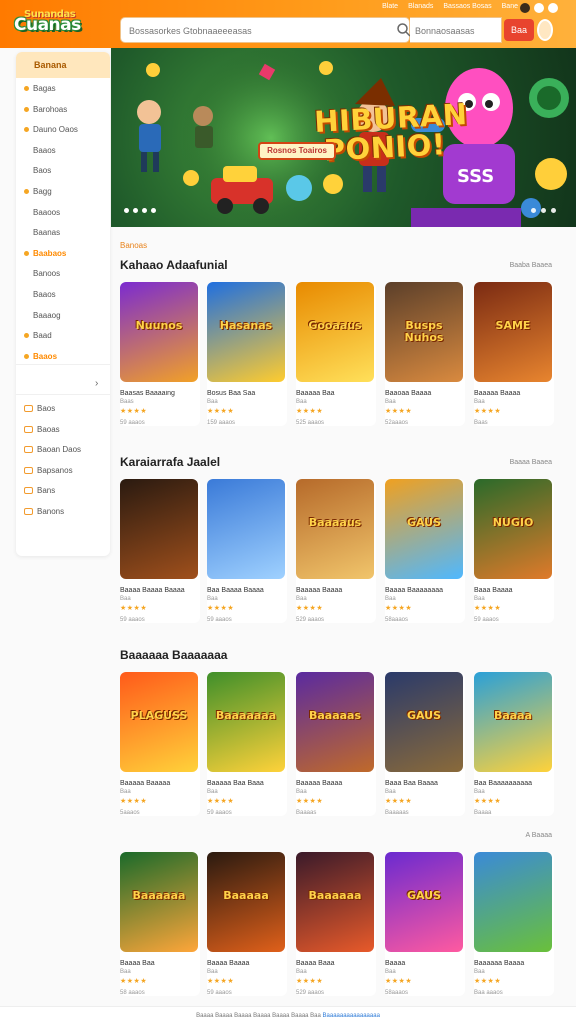 The height and width of the screenshot is (1024, 576). I want to click on notification-icon, so click(539, 8).